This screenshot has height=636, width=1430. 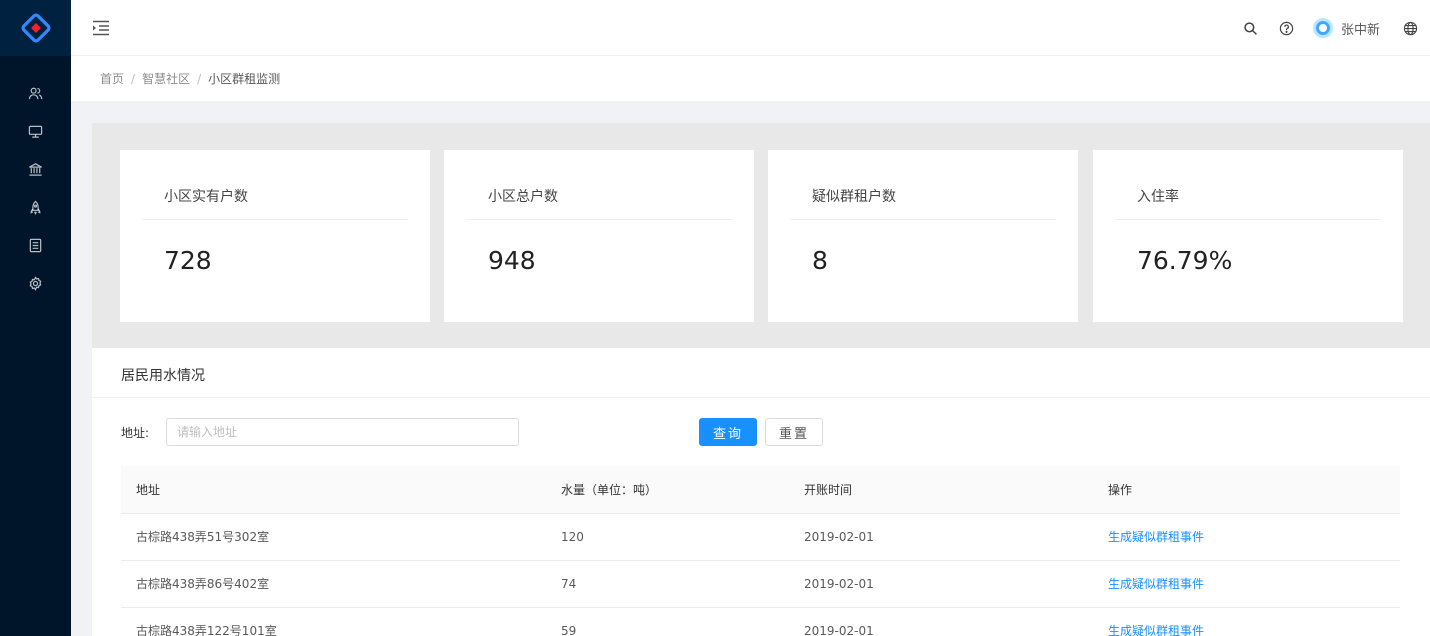 What do you see at coordinates (761, 373) in the screenshot?
I see `panel-title: 居民用水情况` at bounding box center [761, 373].